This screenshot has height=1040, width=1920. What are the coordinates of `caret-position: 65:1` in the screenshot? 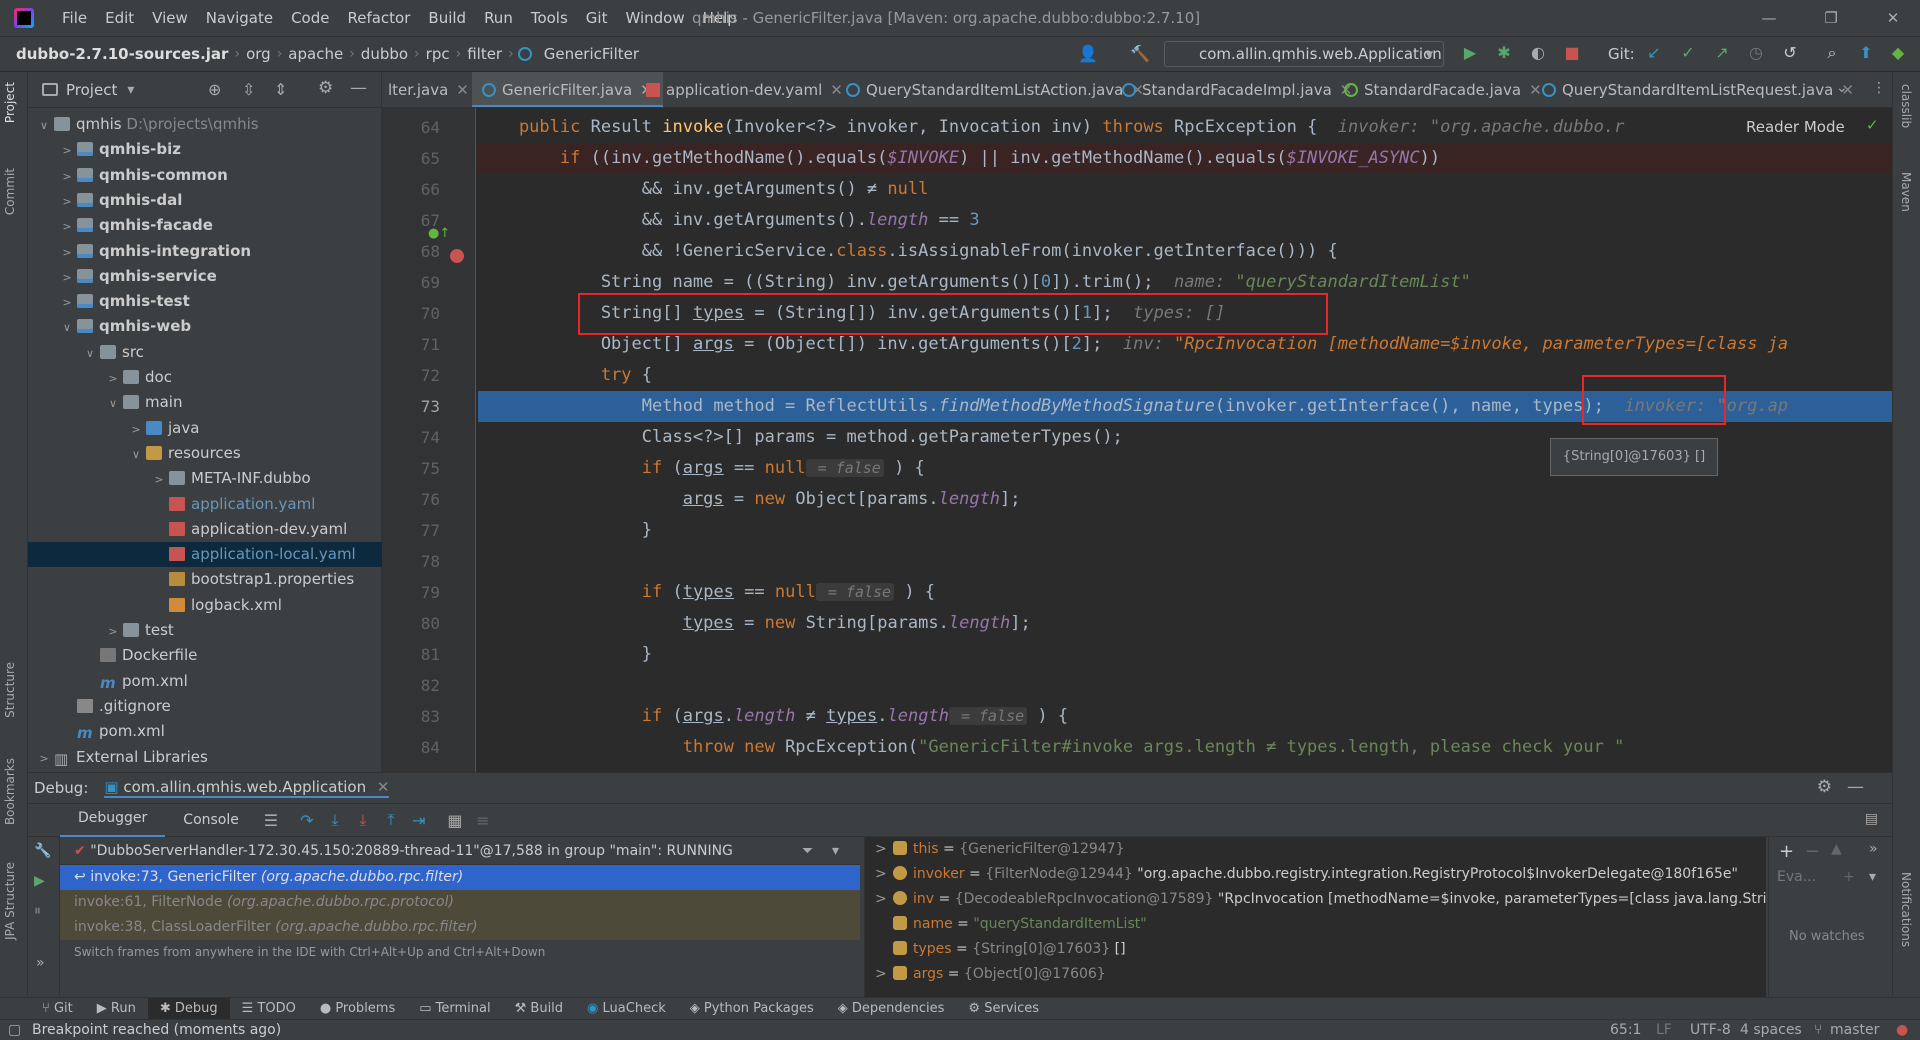 It's located at (1625, 1030).